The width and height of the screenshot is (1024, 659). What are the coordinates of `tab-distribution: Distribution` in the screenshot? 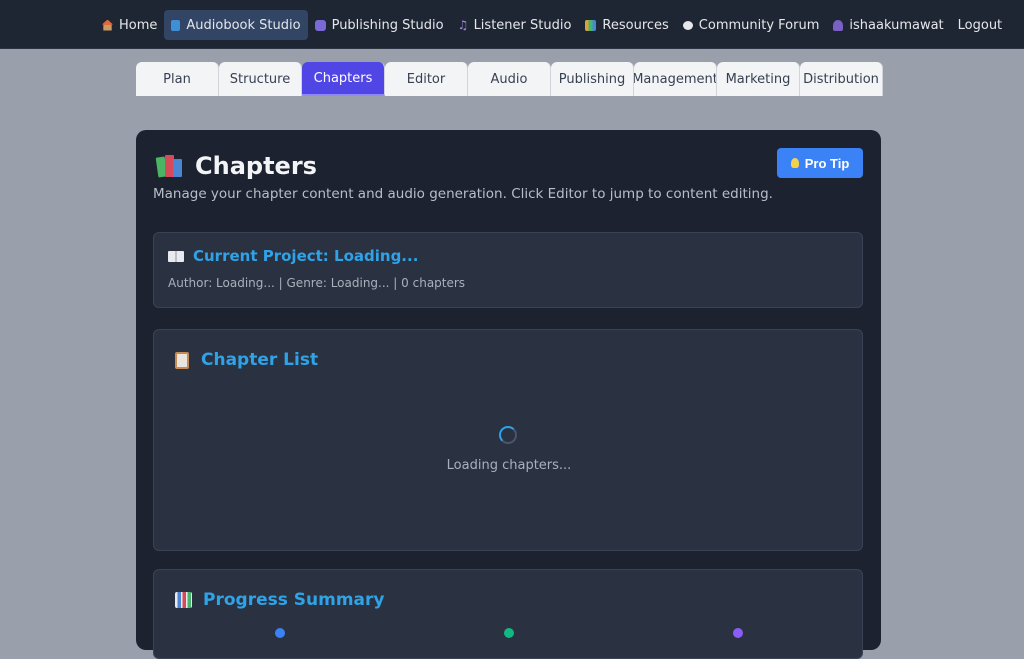 It's located at (841, 79).